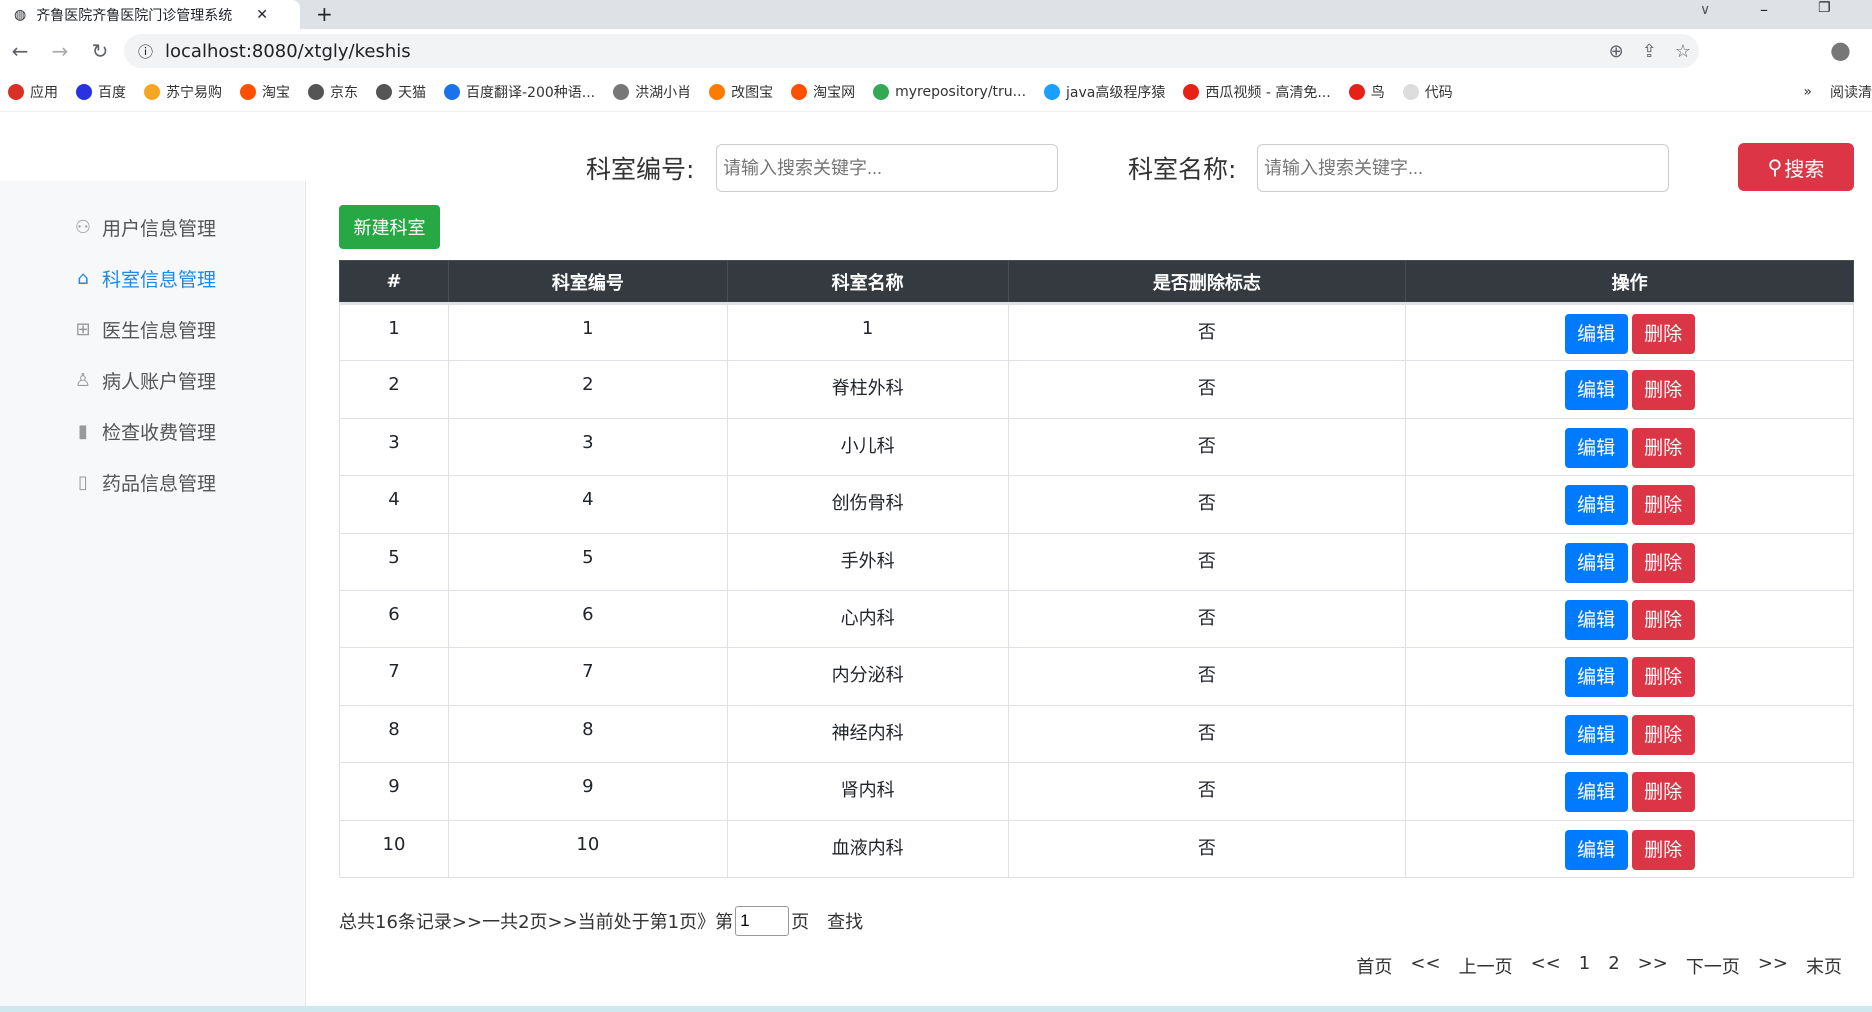 This screenshot has height=1012, width=1872. Describe the element at coordinates (183, 92) in the screenshot. I see `bookmark-item: 苏宁易购` at that location.